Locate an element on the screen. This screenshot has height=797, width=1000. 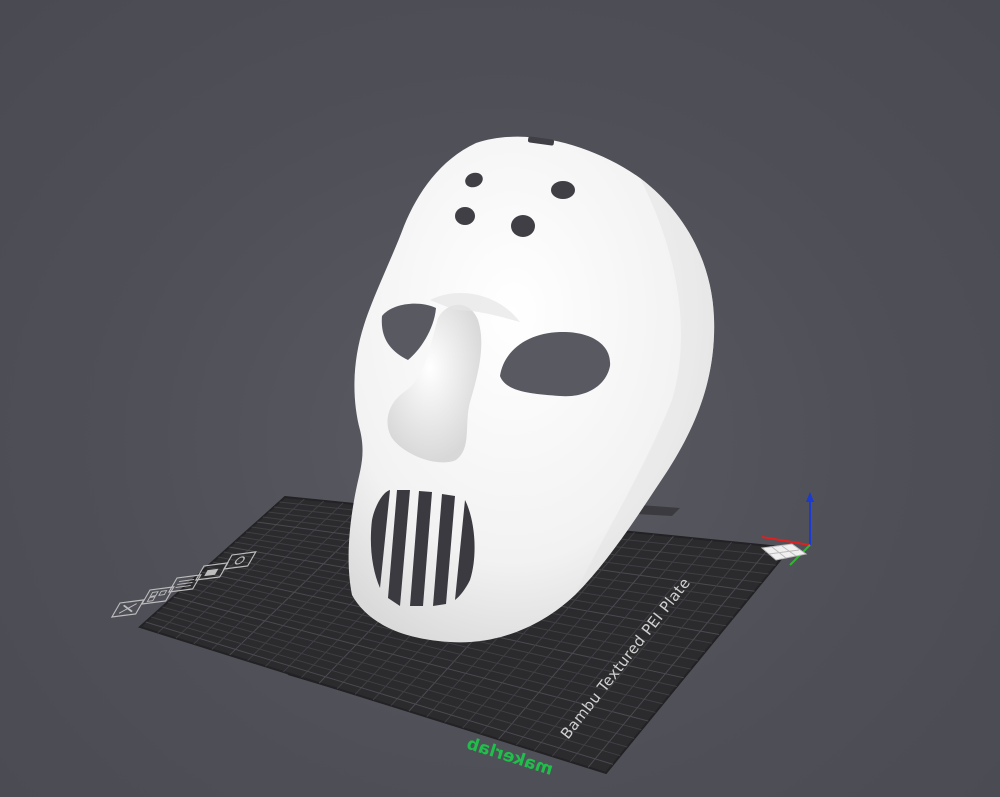
arrange-icon is located at coordinates (157, 596).